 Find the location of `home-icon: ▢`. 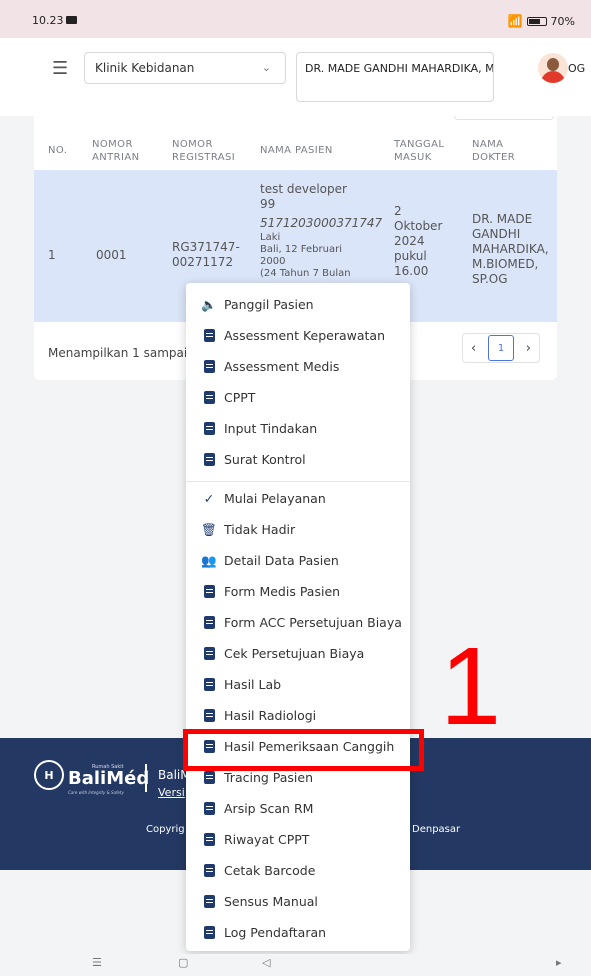

home-icon: ▢ is located at coordinates (183, 962).